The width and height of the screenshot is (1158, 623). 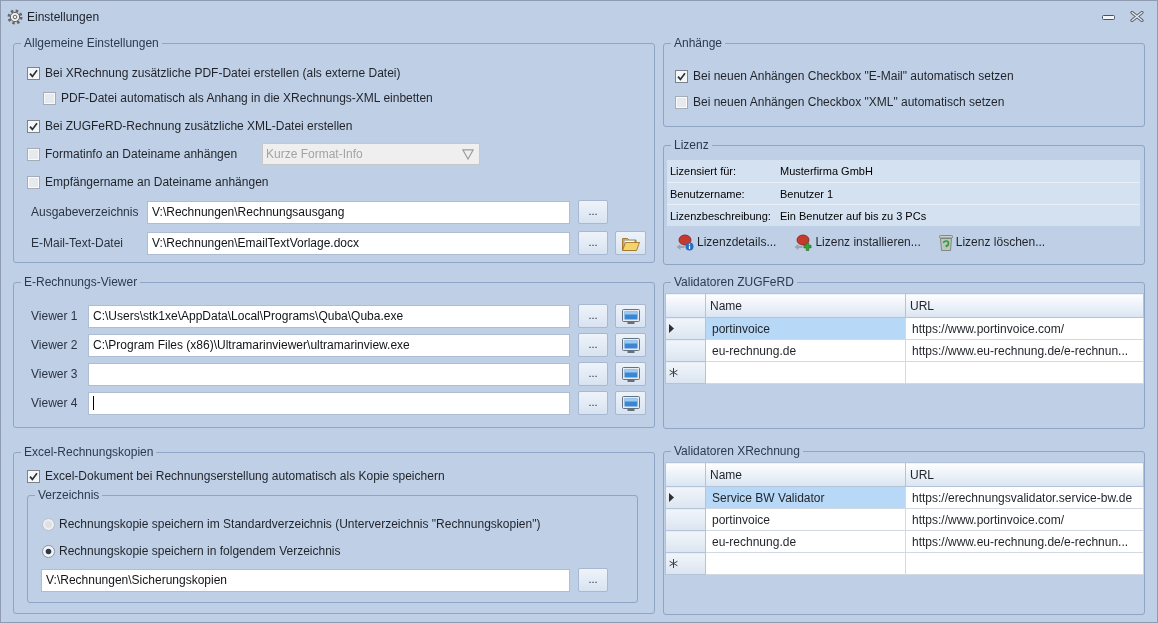 What do you see at coordinates (85, 212) in the screenshot?
I see `field-label: Ausgabeverzeichnis` at bounding box center [85, 212].